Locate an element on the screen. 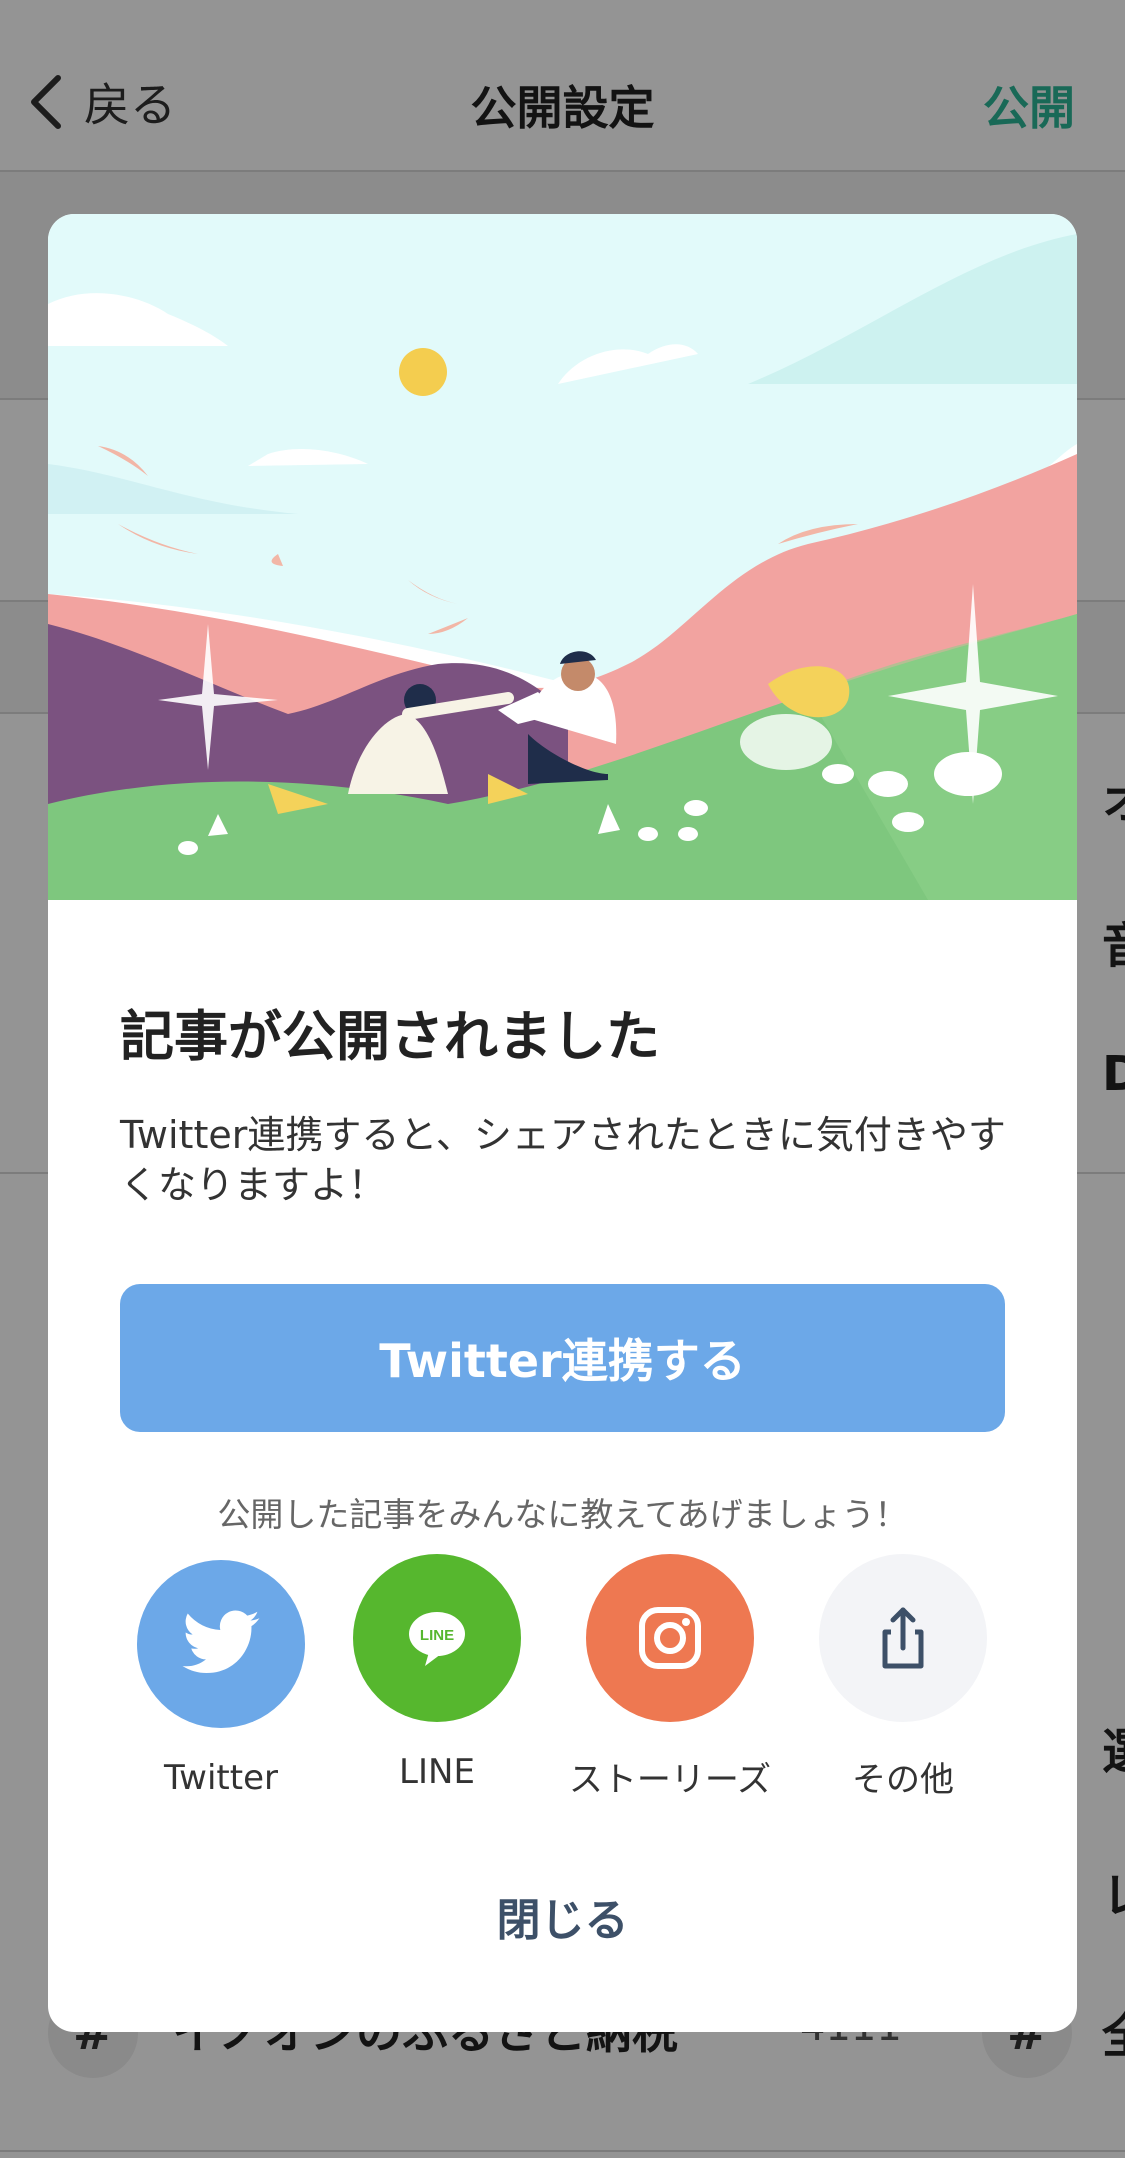 The image size is (1125, 2158). svg-text: LINE is located at coordinates (437, 1635).